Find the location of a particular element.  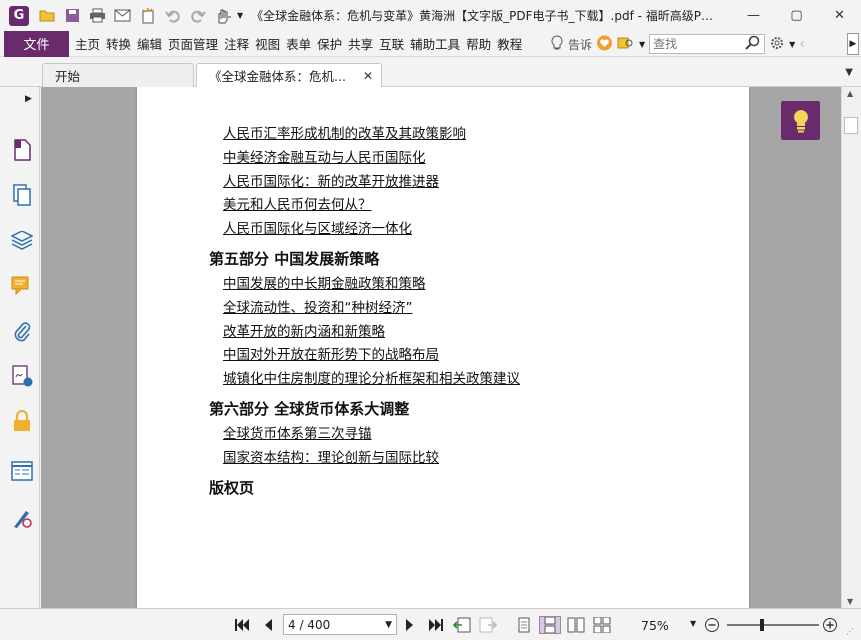

menu-item: 转换 is located at coordinates (118, 44).